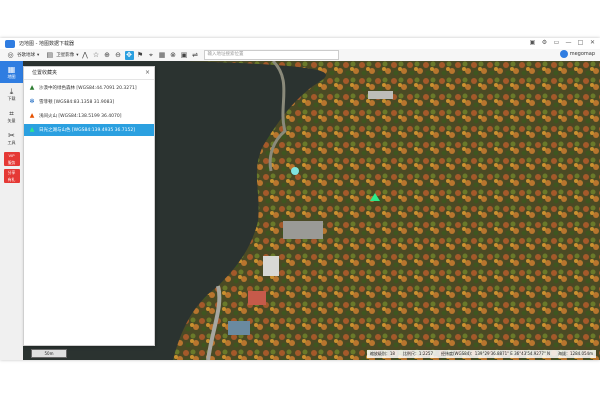 This screenshot has height=400, width=600. What do you see at coordinates (195, 55) in the screenshot?
I see `link-icon: ⇌` at bounding box center [195, 55].